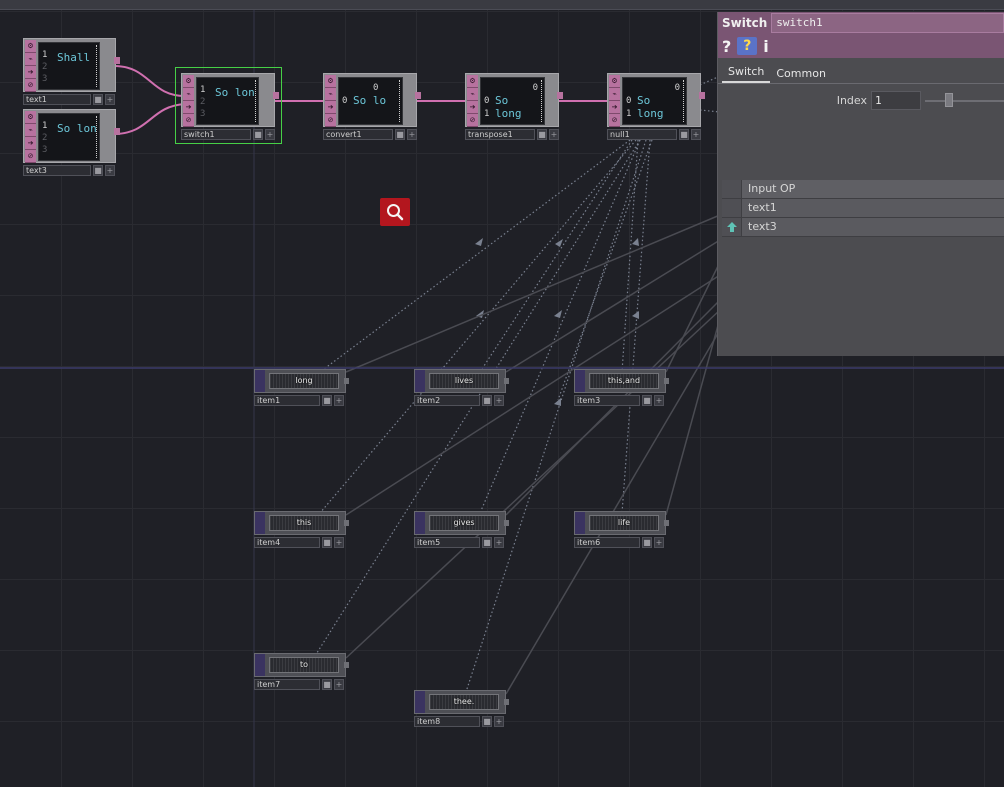 This screenshot has height=787, width=1004. Describe the element at coordinates (57, 170) in the screenshot. I see `operator-name: text3` at that location.